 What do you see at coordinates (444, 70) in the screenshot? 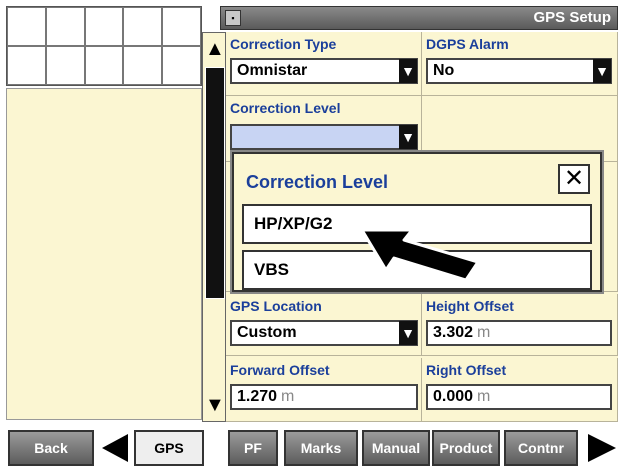
I see `dgps-alarm-value: No` at bounding box center [444, 70].